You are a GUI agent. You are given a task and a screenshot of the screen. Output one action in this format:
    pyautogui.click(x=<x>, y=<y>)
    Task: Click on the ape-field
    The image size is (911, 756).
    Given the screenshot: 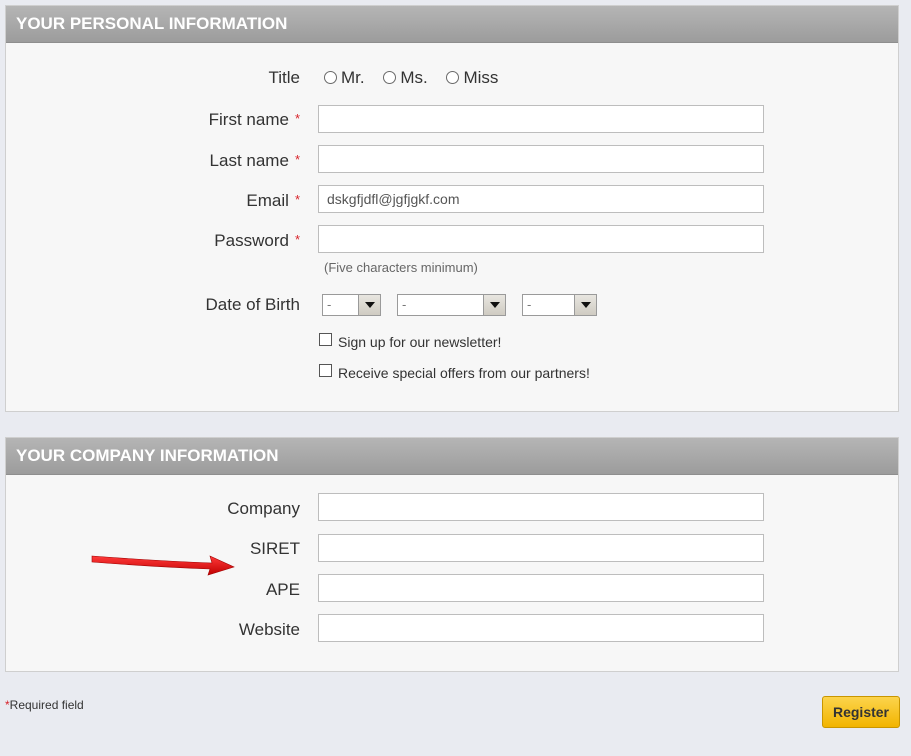 What is the action you would take?
    pyautogui.click(x=541, y=588)
    